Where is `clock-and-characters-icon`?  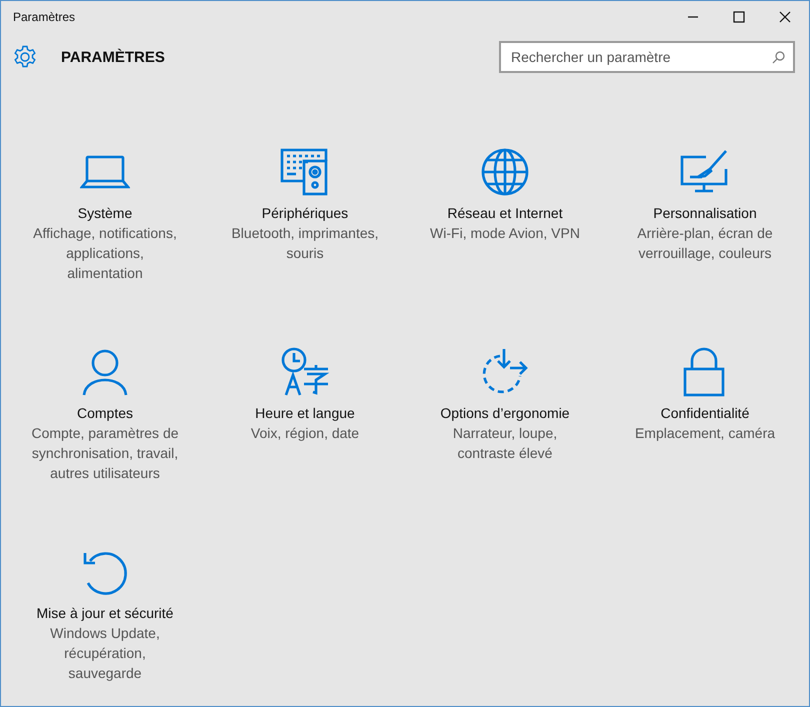
clock-and-characters-icon is located at coordinates (305, 372).